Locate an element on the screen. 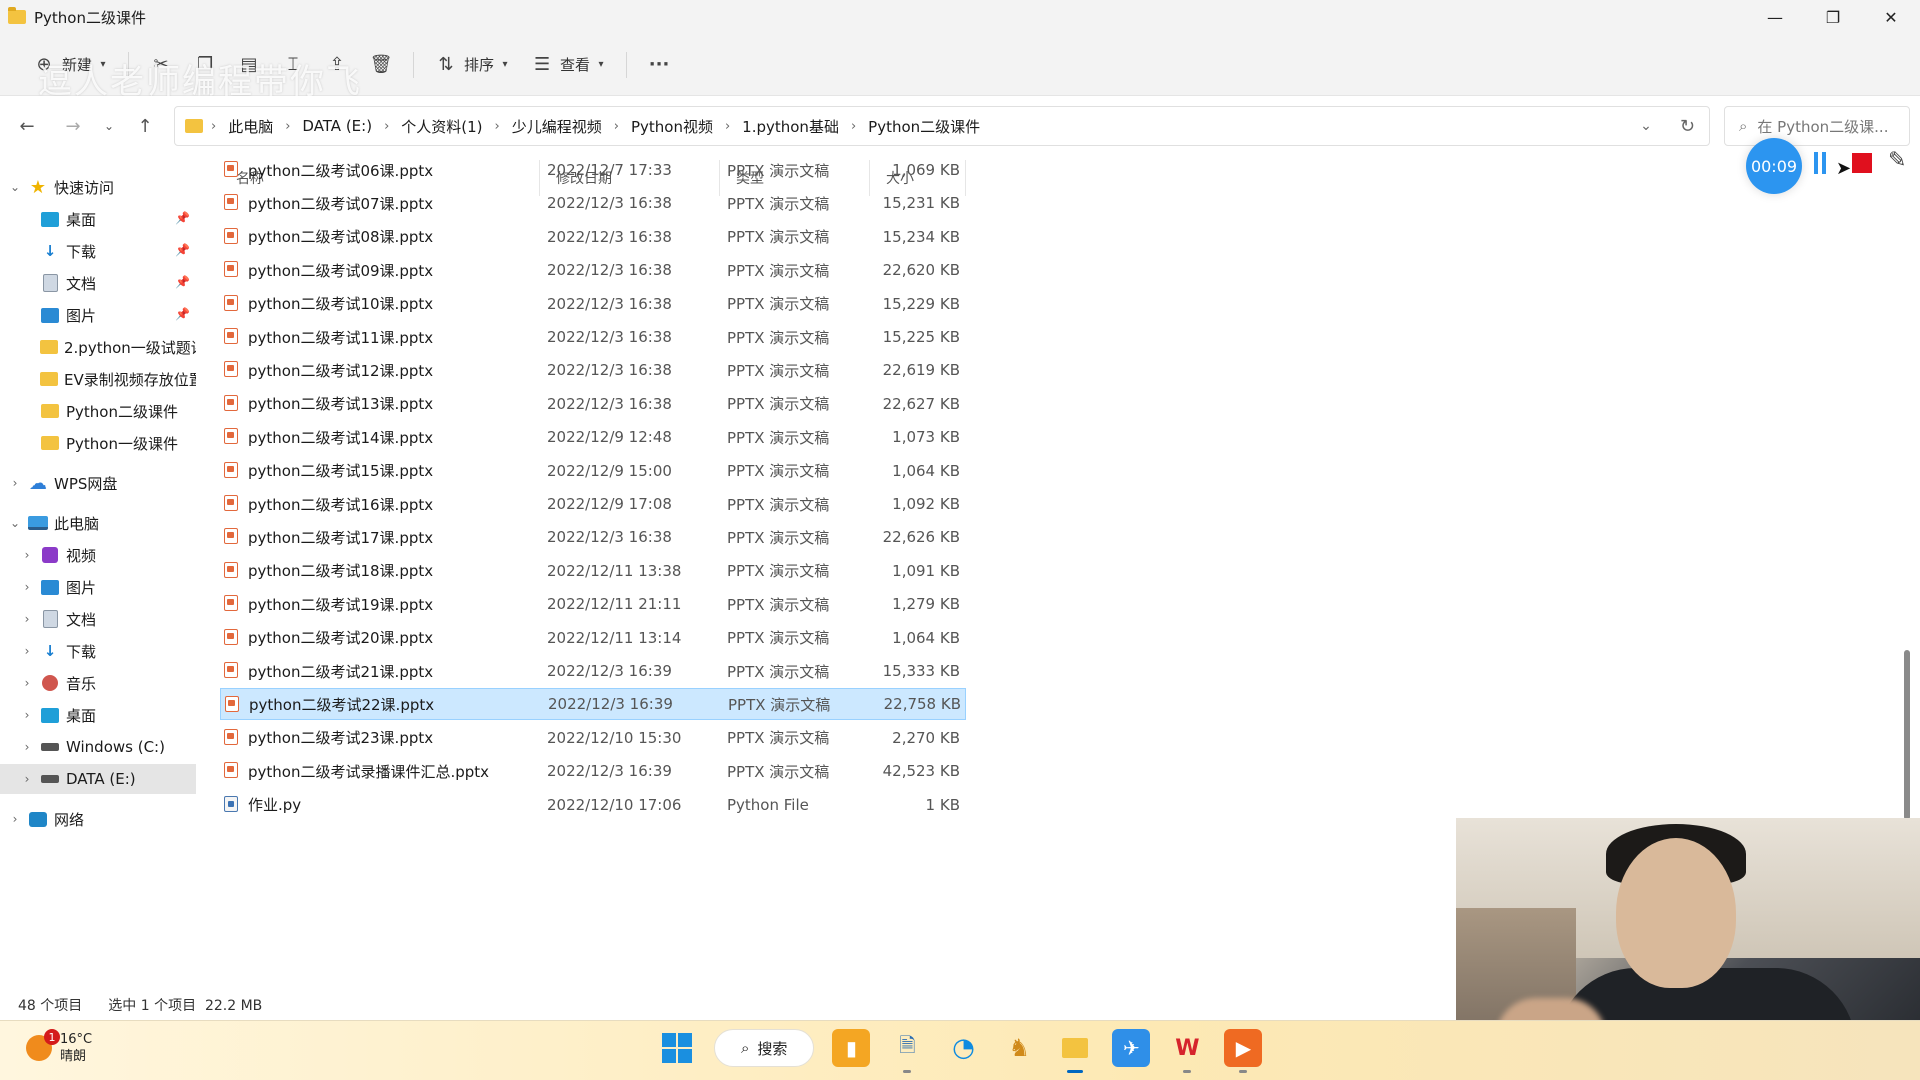 This screenshot has width=1920, height=1080. breadcrumb-python-basics: 1.python基础 is located at coordinates (790, 126).